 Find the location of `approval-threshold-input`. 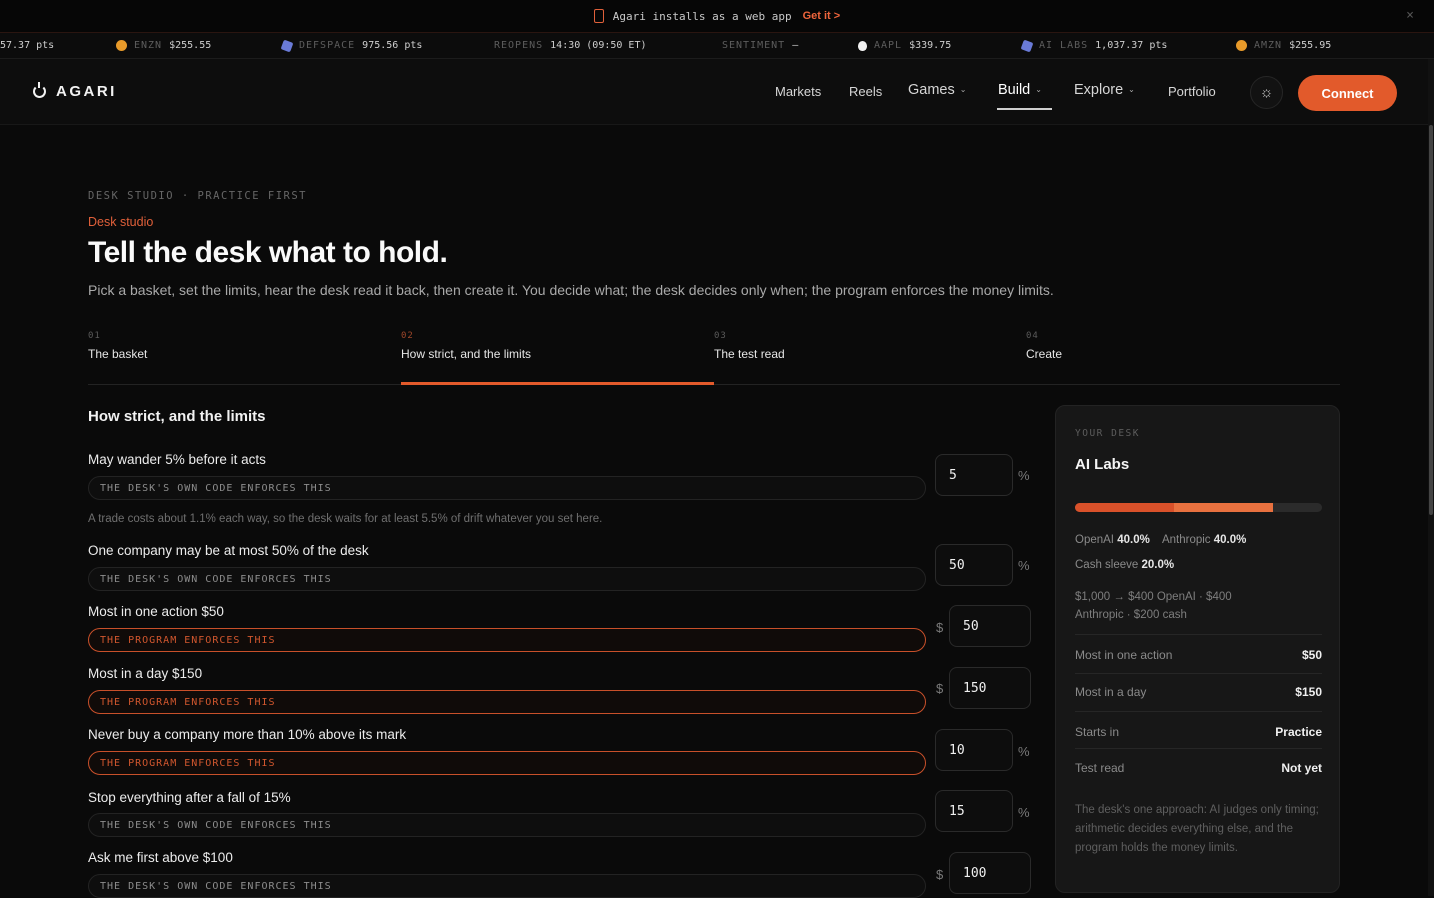

approval-threshold-input is located at coordinates (990, 873).